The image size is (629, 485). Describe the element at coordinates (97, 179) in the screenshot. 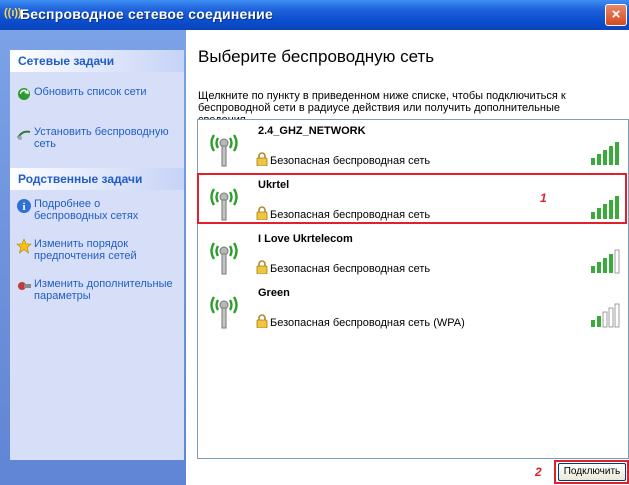

I see `related-tasks-header: Родственные задачи` at that location.